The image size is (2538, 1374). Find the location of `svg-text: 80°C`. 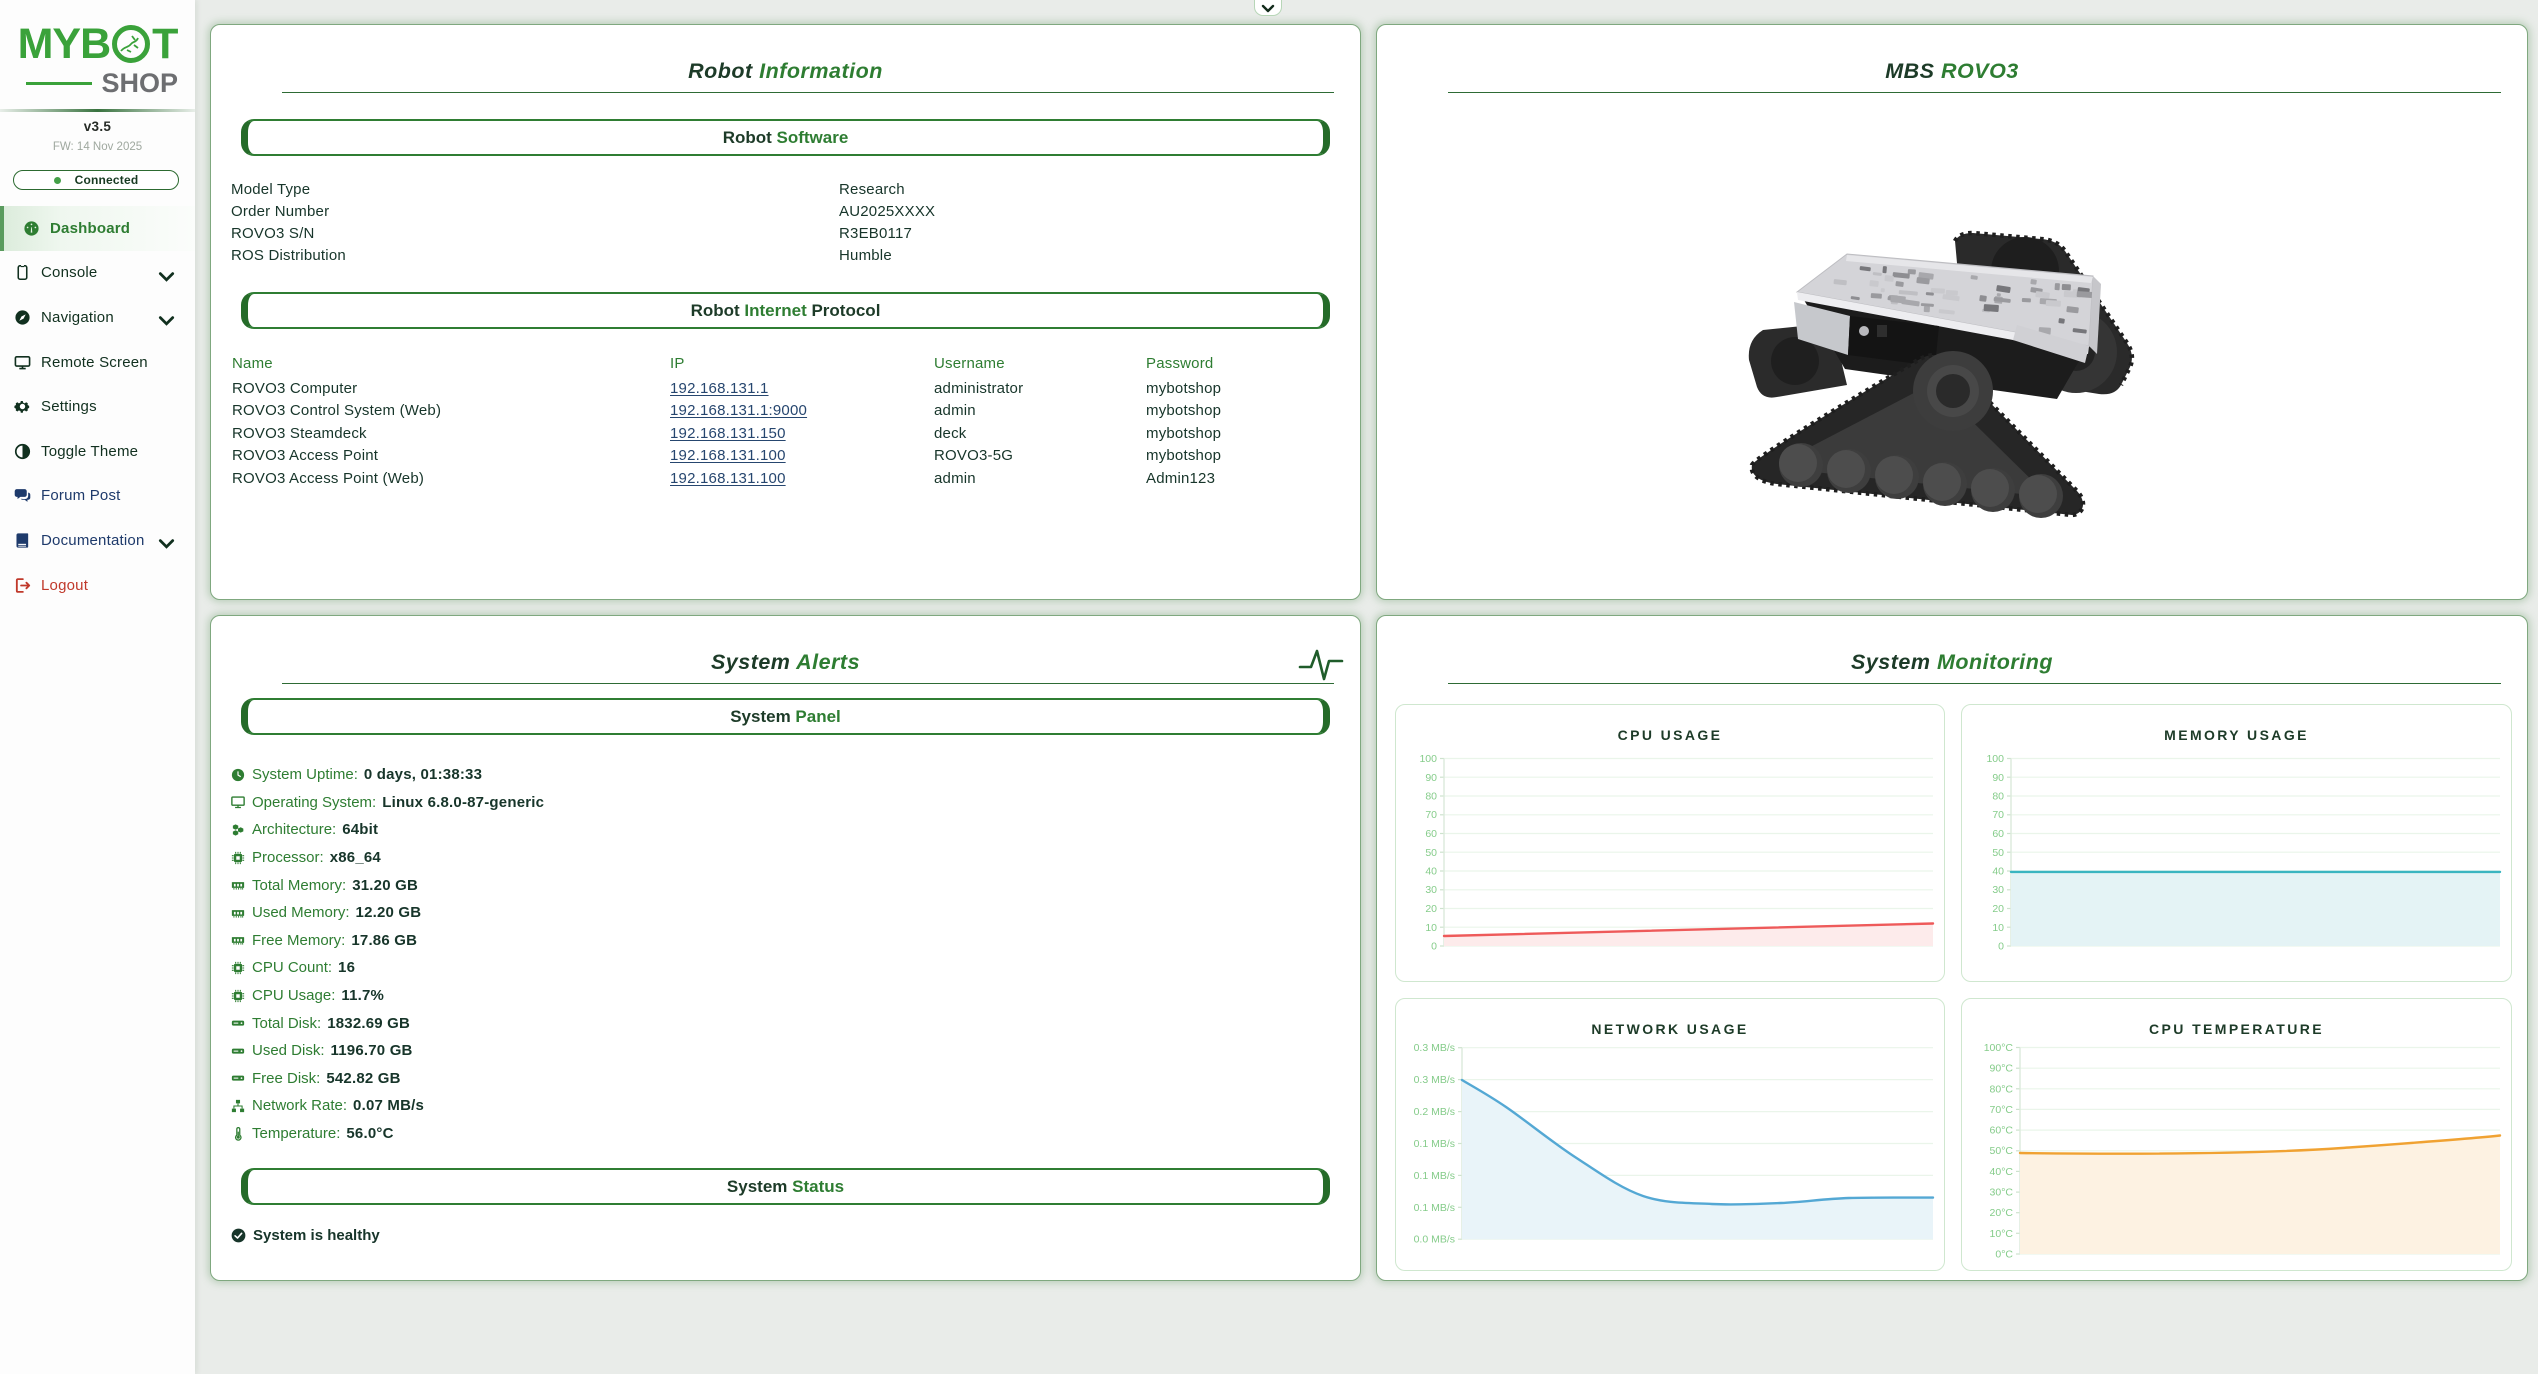

svg-text: 80°C is located at coordinates (2002, 1089).